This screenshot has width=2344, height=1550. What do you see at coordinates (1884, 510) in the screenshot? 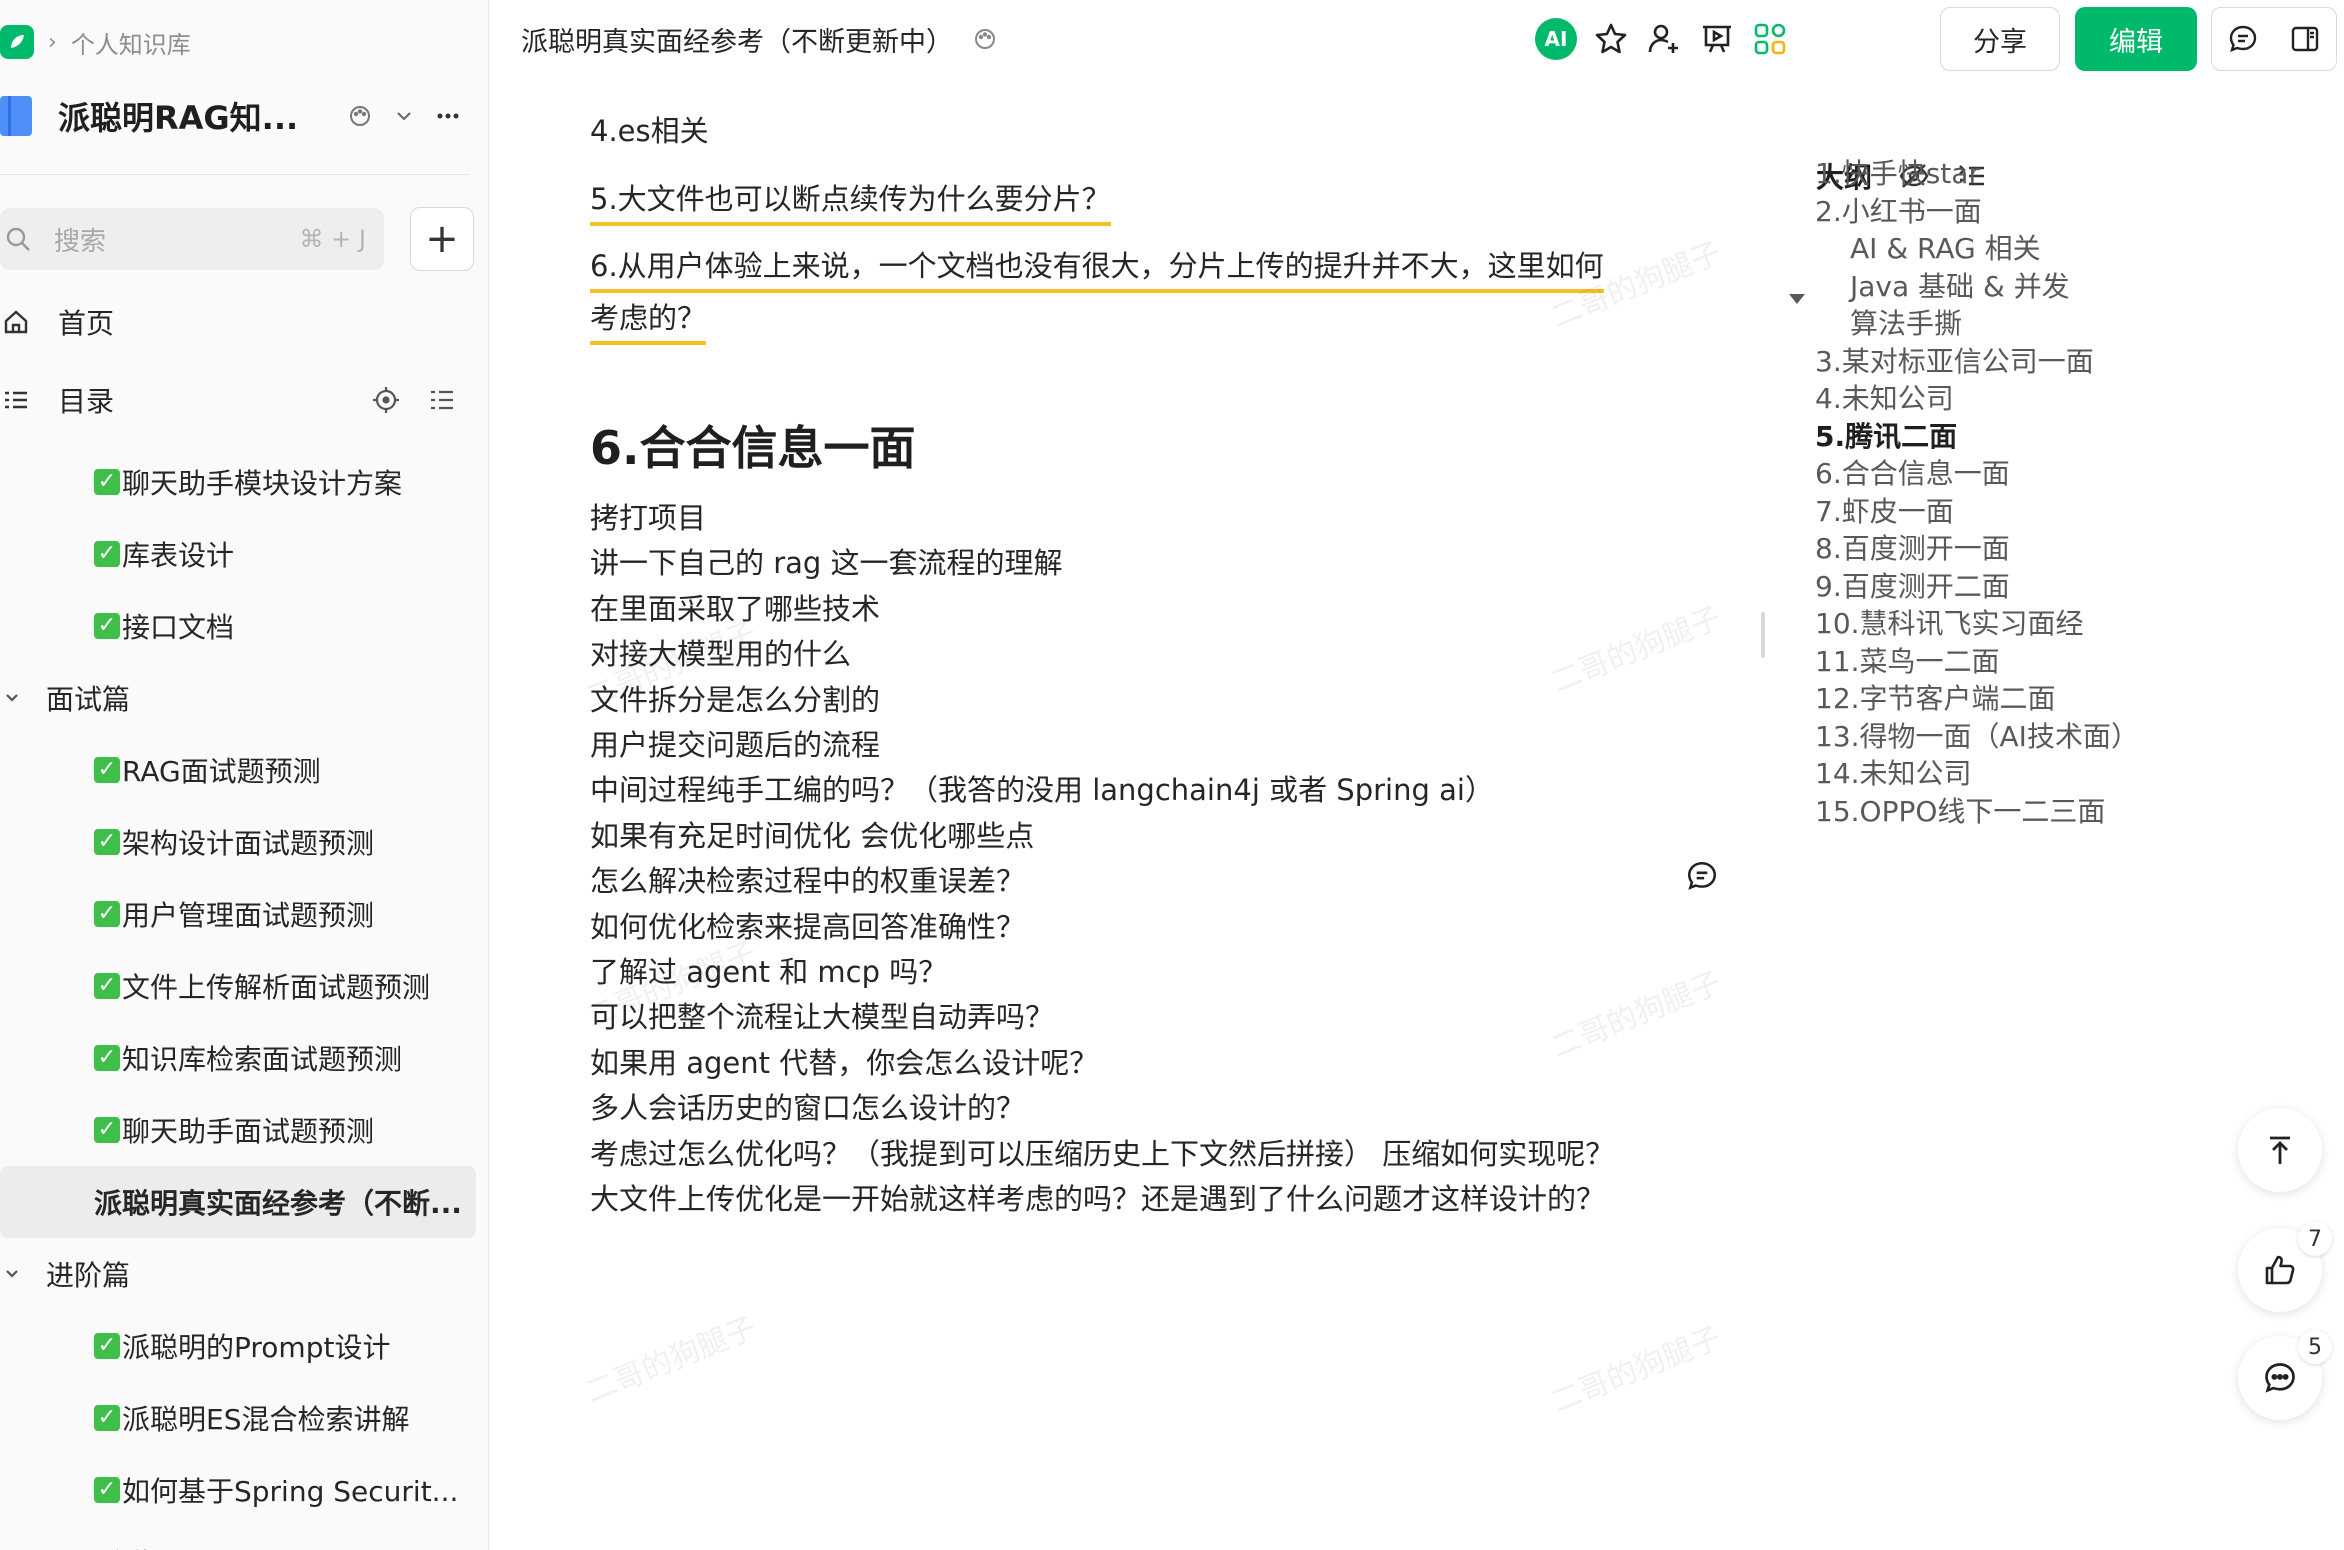
I see `outline-item: 7.虾皮一面` at bounding box center [1884, 510].